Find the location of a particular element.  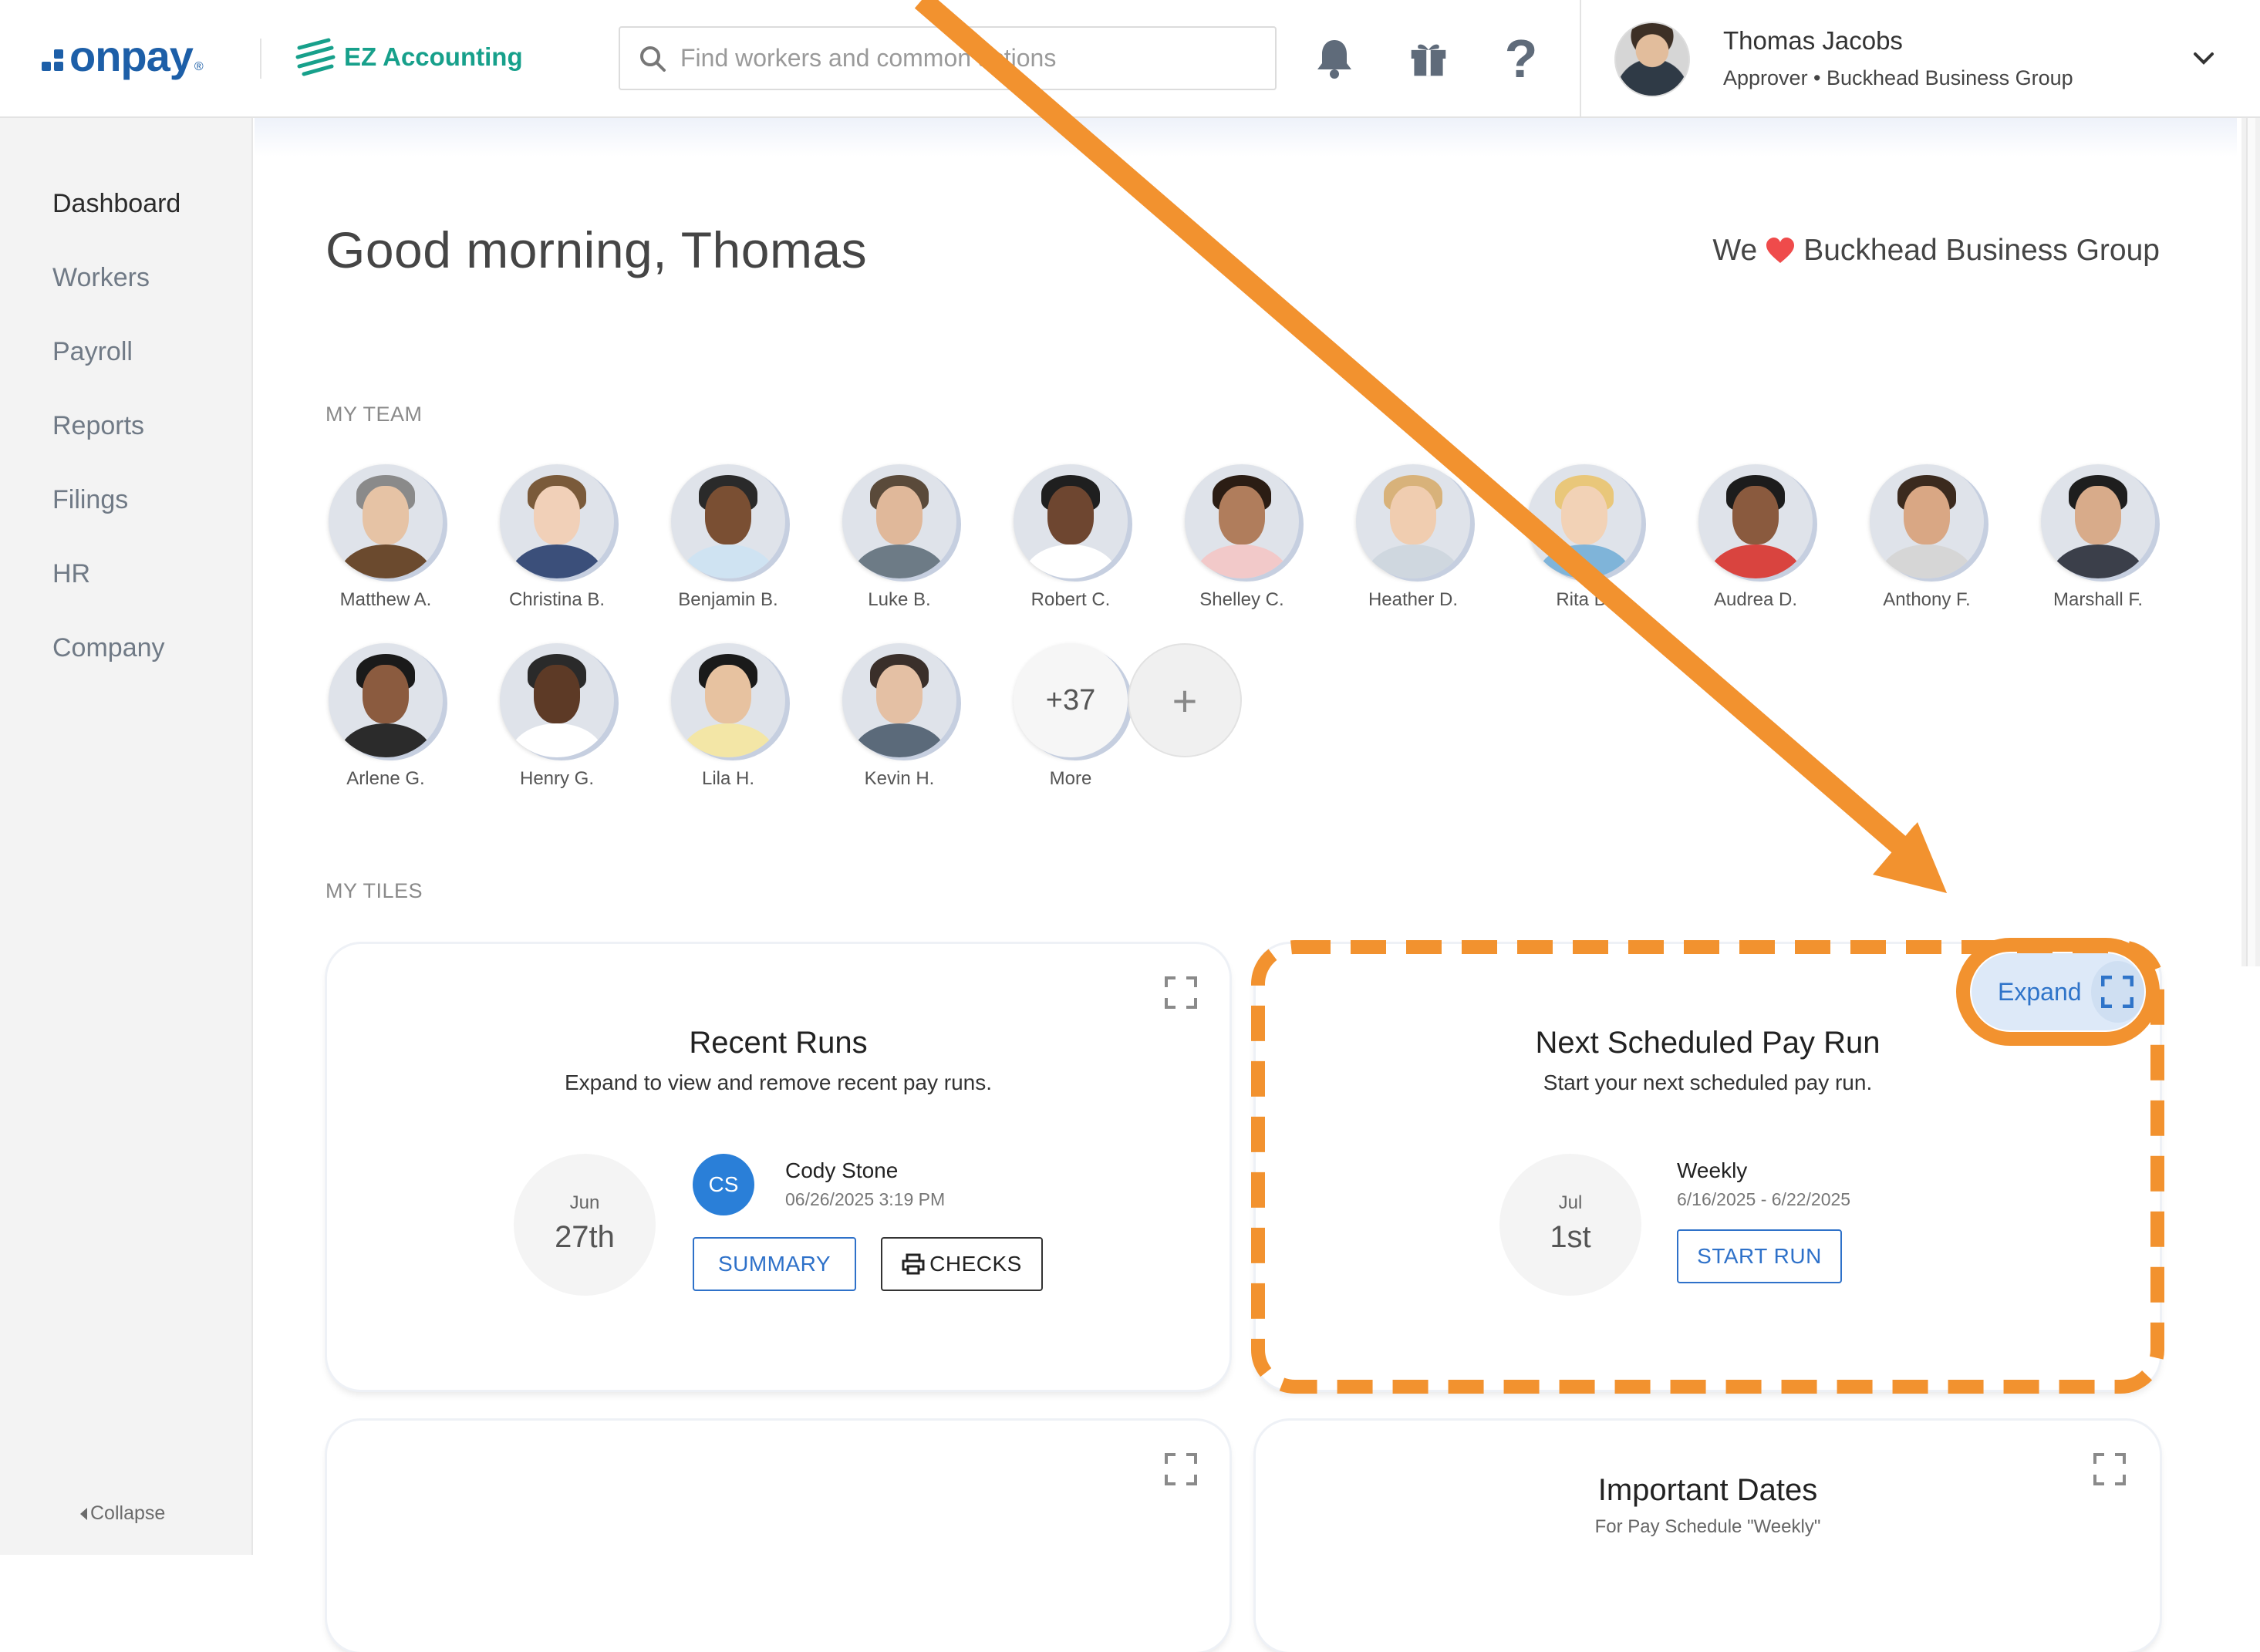

team-member: Anthony F. is located at coordinates (1926, 538).